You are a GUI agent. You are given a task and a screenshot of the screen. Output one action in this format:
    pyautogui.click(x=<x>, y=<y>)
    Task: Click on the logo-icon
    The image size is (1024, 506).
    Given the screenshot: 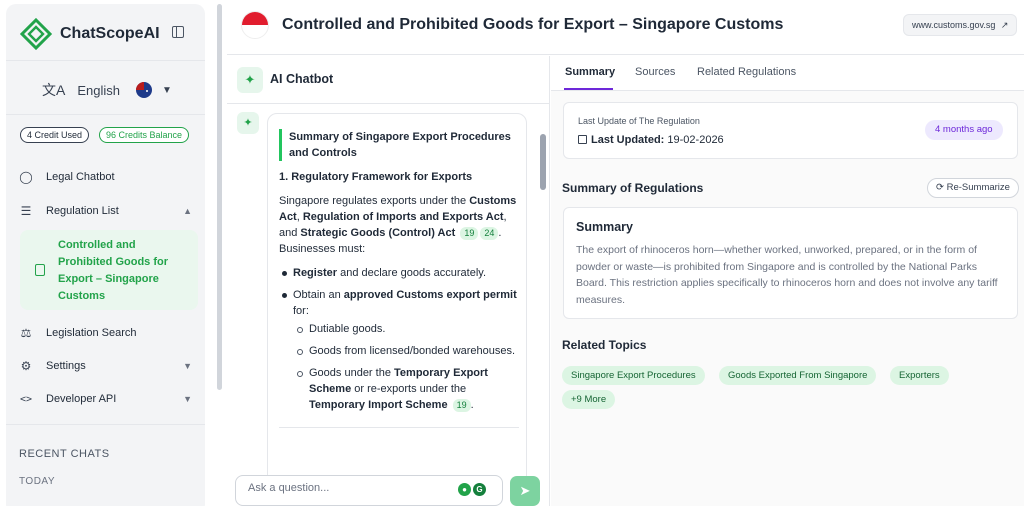 What is the action you would take?
    pyautogui.click(x=36, y=34)
    